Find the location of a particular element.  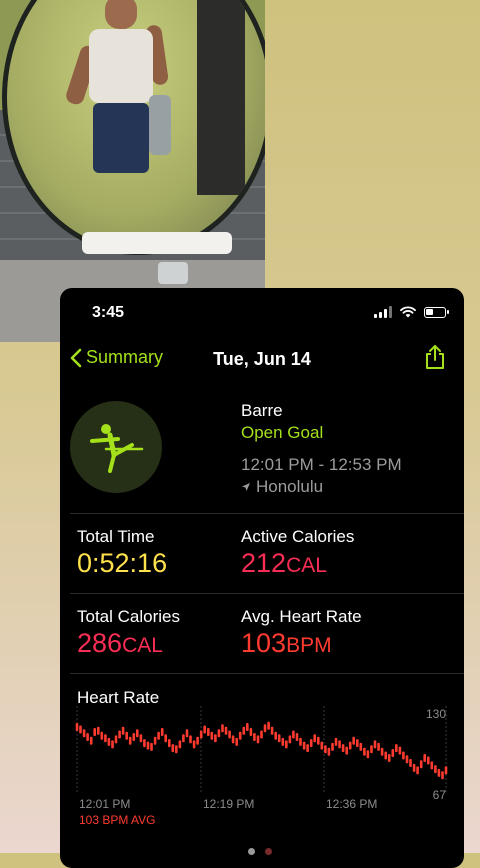

x-tick-label: 12:19 PM is located at coordinates (228, 804).